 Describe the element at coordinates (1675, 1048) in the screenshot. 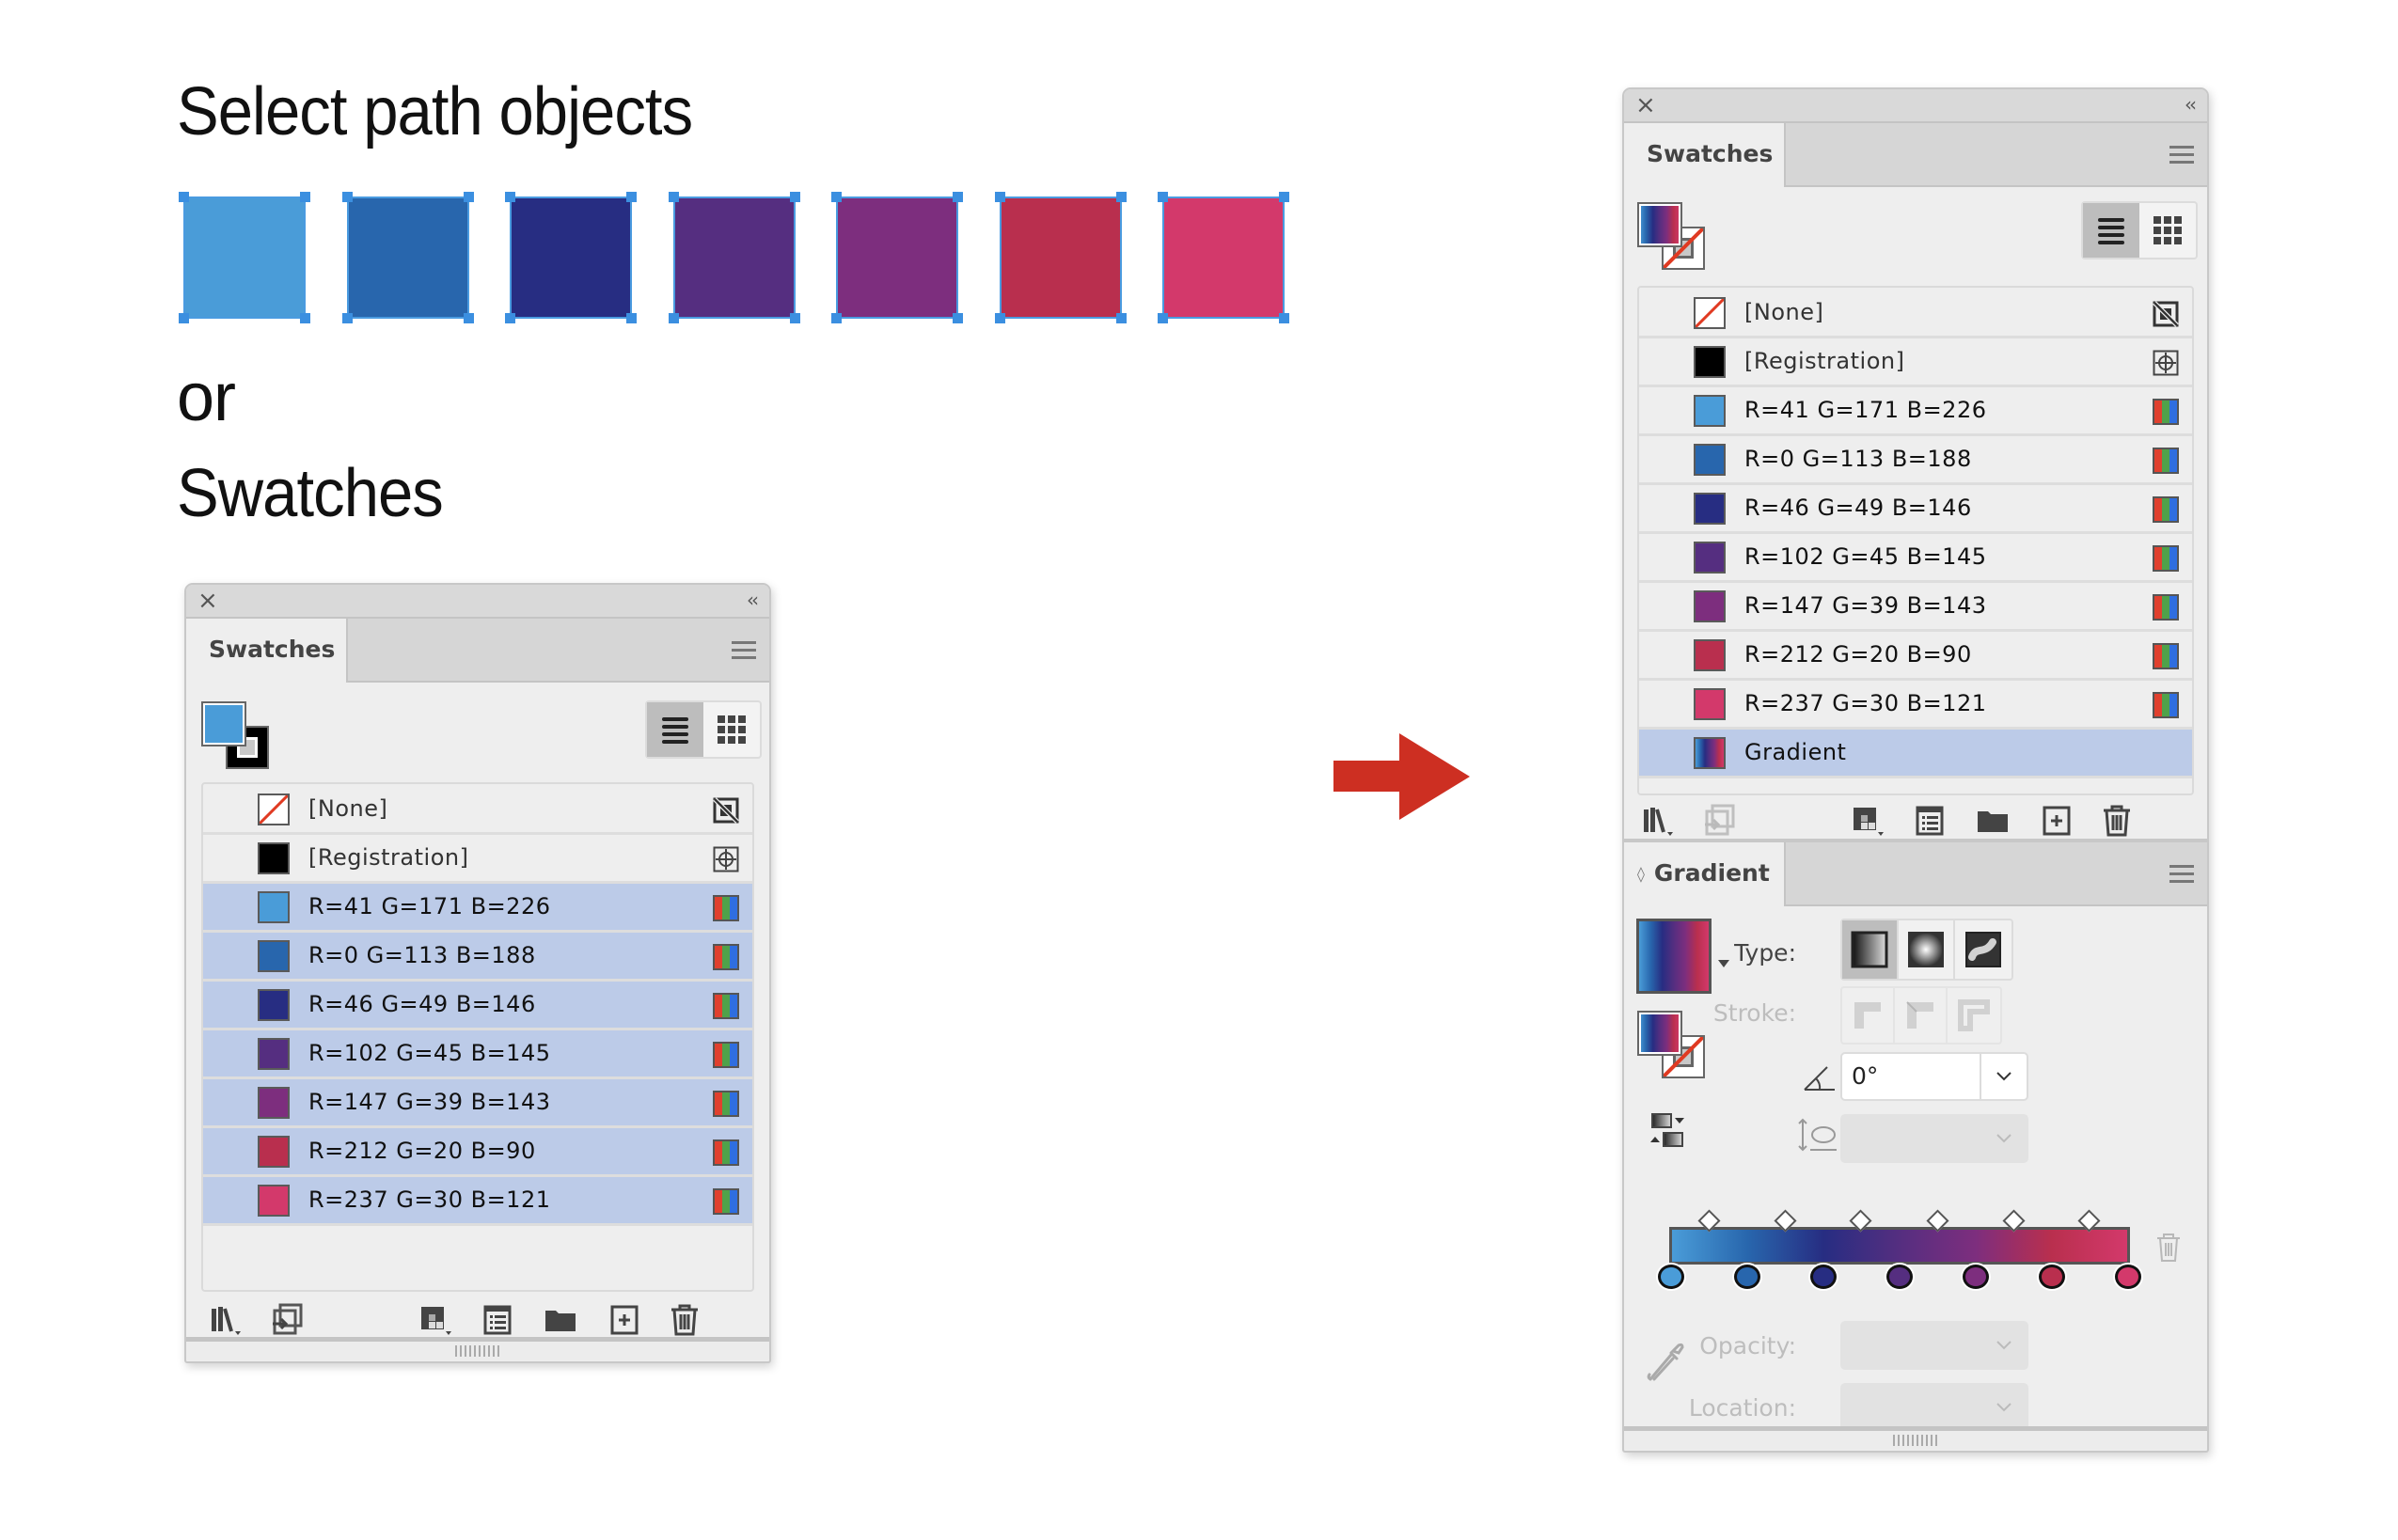

I see `gradient-fill-stroke-indicator` at that location.